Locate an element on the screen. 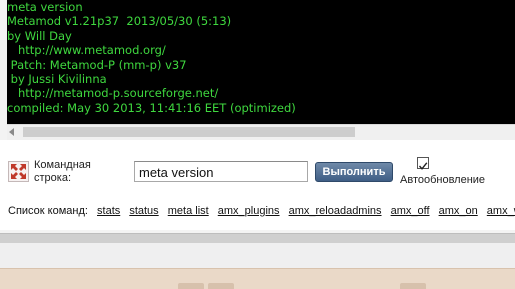 This screenshot has width=515, height=289. command-link-stats: stats is located at coordinates (108, 211).